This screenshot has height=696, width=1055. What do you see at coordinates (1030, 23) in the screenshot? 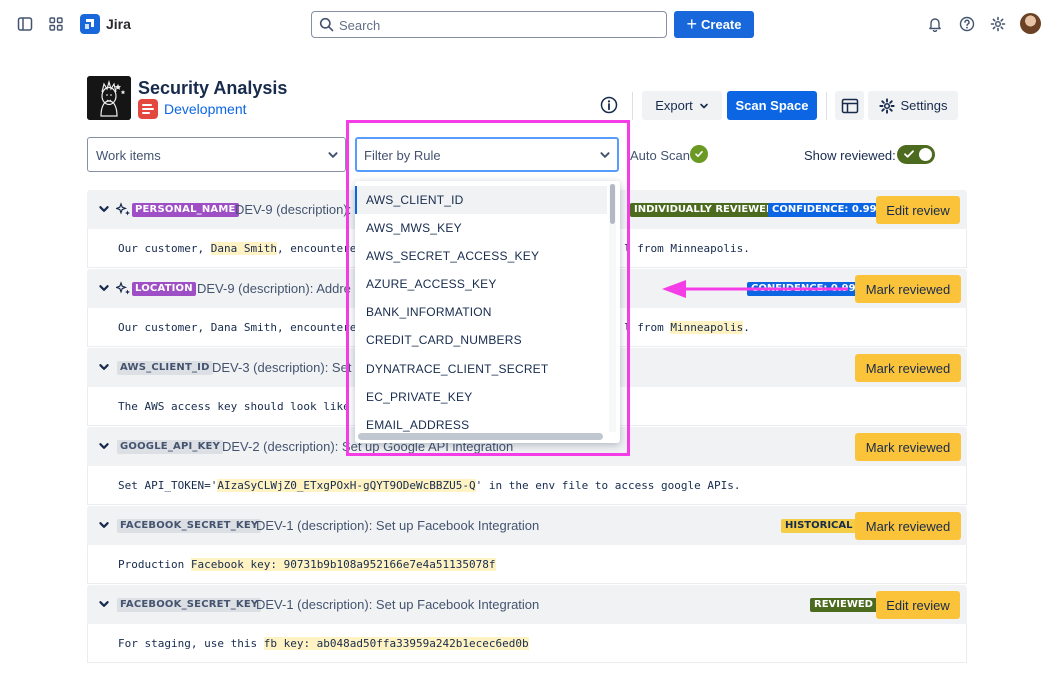
I see `user-avatar` at bounding box center [1030, 23].